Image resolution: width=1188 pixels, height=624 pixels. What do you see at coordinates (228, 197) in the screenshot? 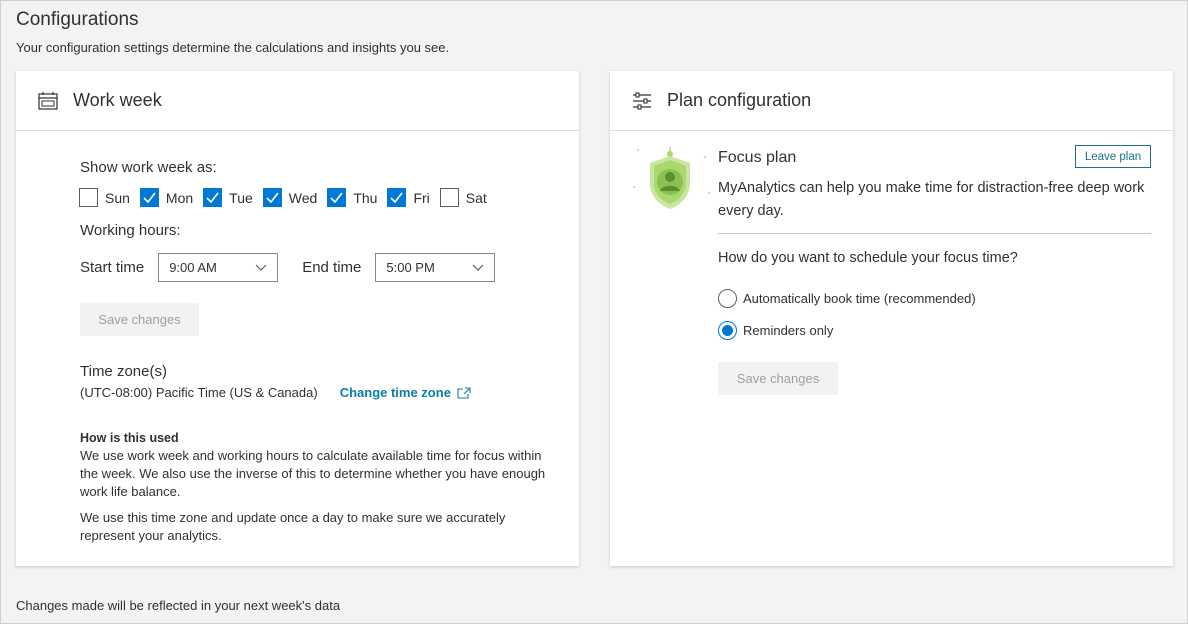
I see `day-tue: Tue` at bounding box center [228, 197].